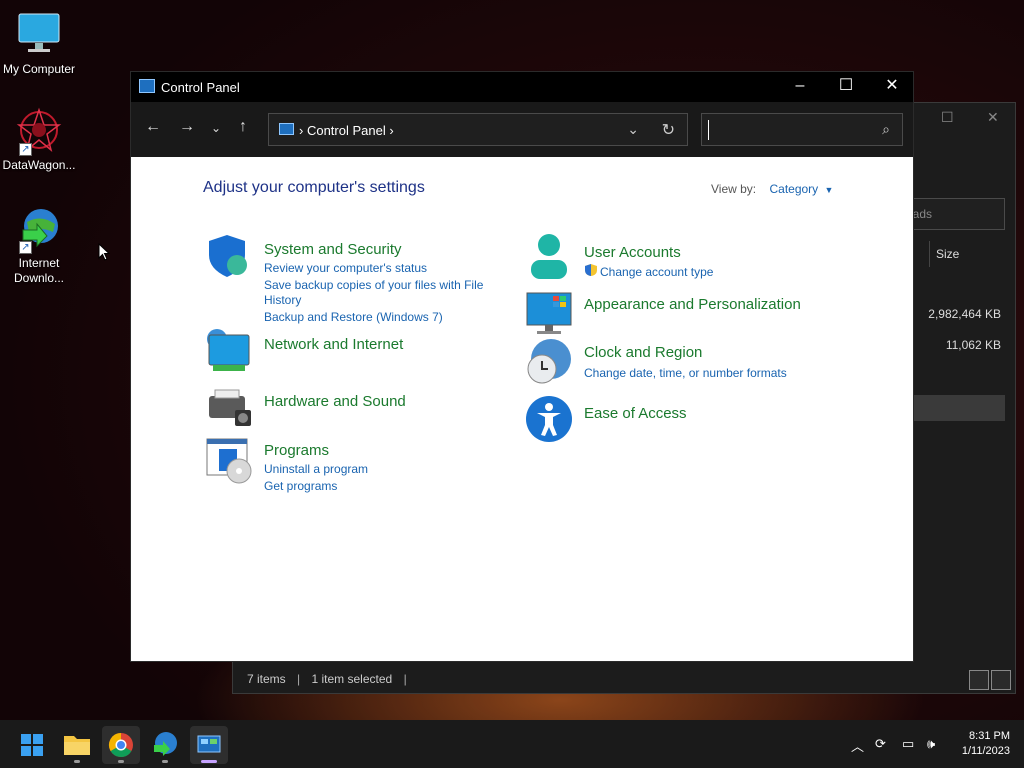 The height and width of the screenshot is (768, 1024). Describe the element at coordinates (333, 249) in the screenshot. I see `category-title: System and Security` at that location.